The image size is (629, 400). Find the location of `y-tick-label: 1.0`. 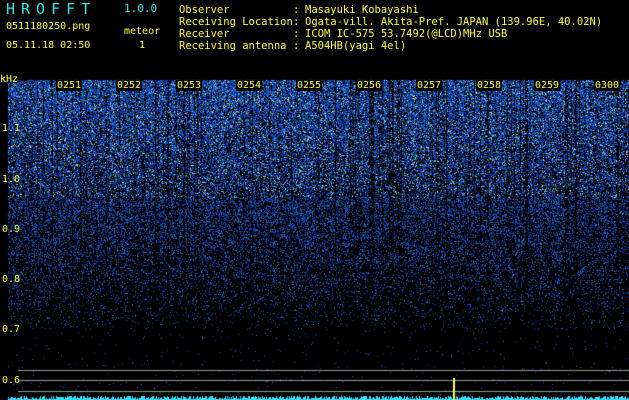

y-tick-label: 1.0 is located at coordinates (11, 179).